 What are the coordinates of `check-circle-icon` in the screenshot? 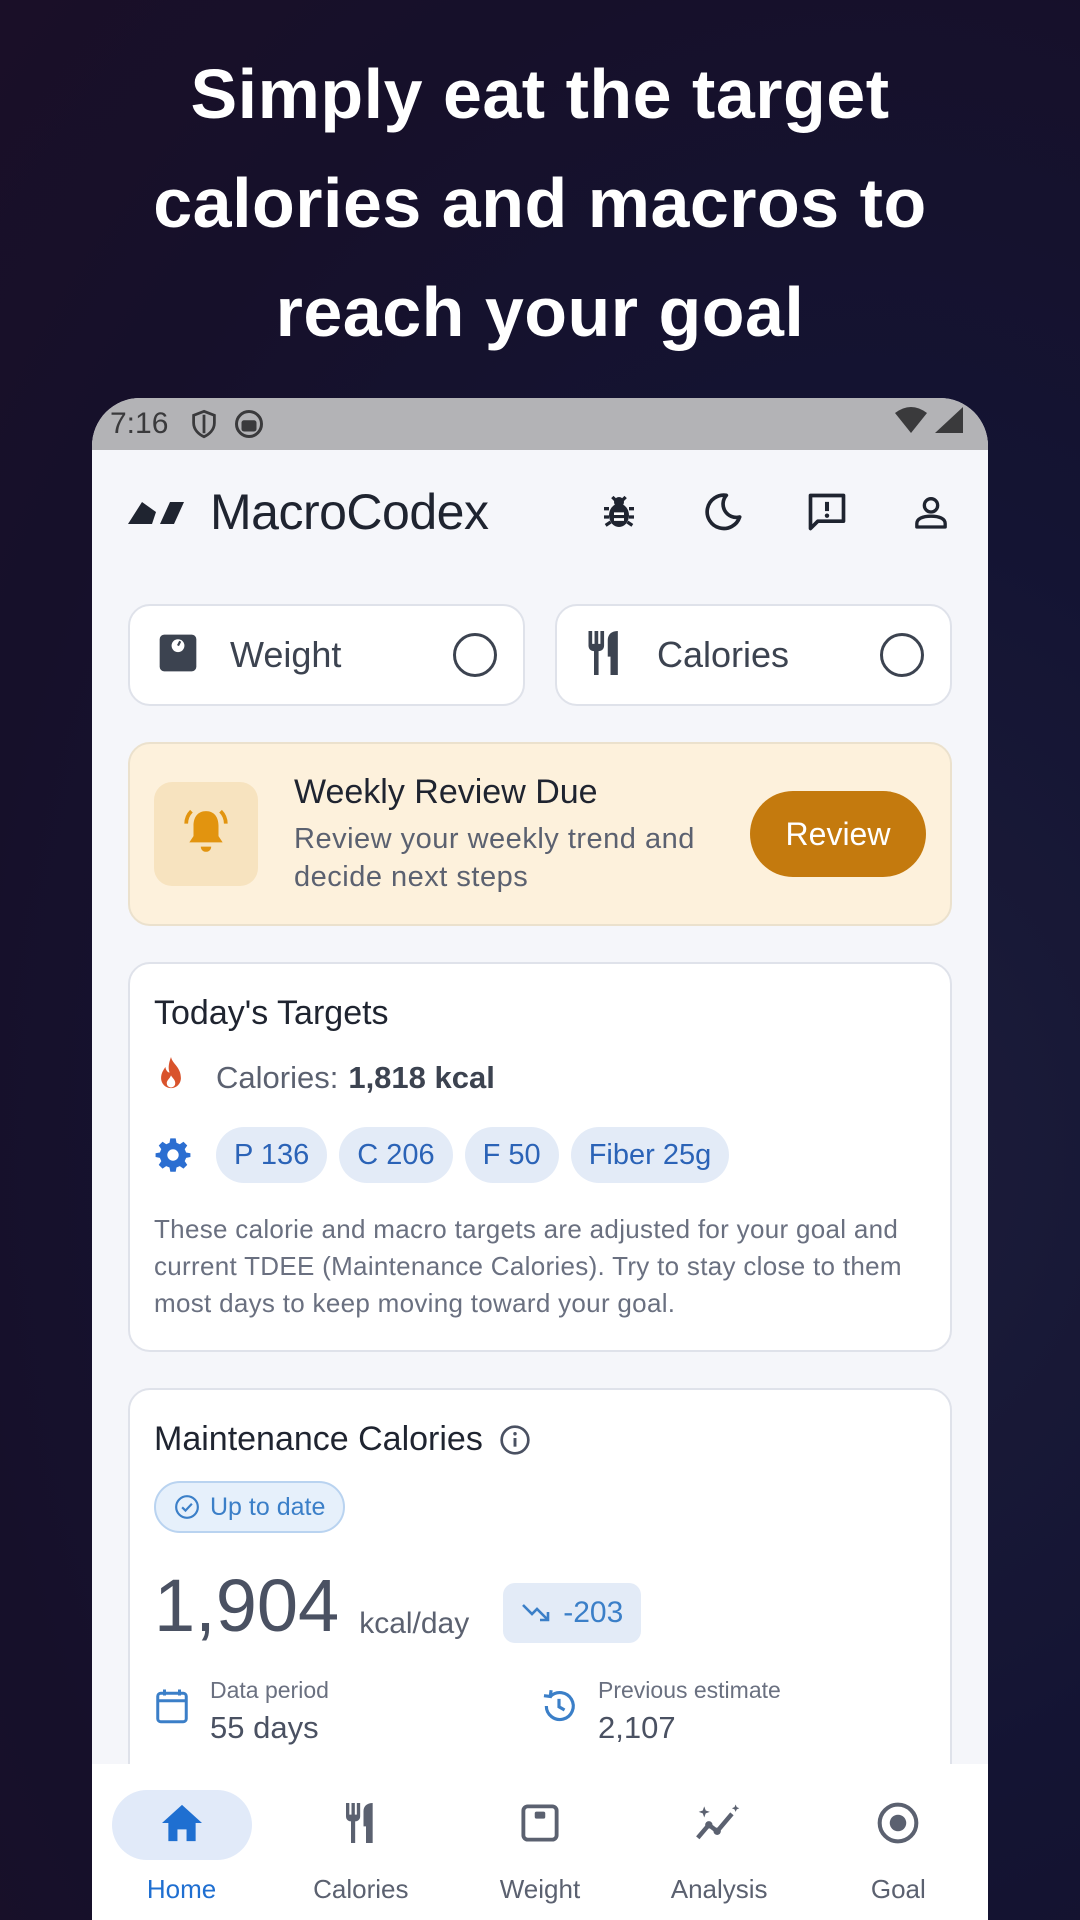 It's located at (187, 1507).